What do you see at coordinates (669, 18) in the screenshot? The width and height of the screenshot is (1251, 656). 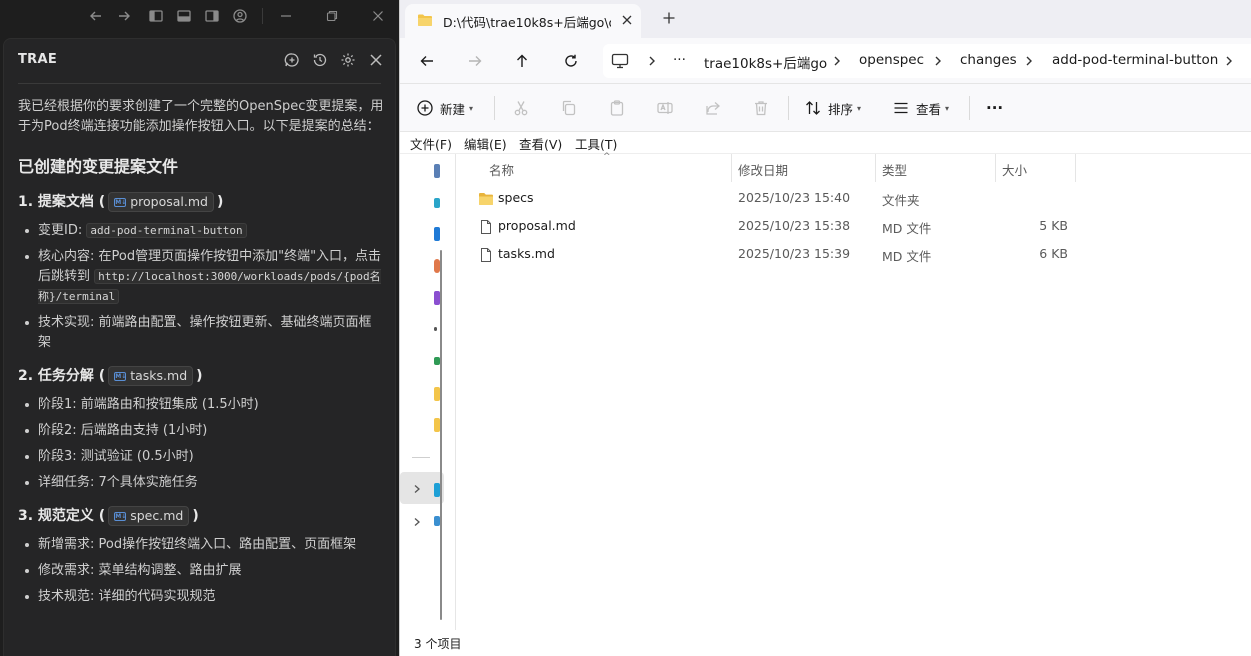 I see `new-tab-plus-icon` at bounding box center [669, 18].